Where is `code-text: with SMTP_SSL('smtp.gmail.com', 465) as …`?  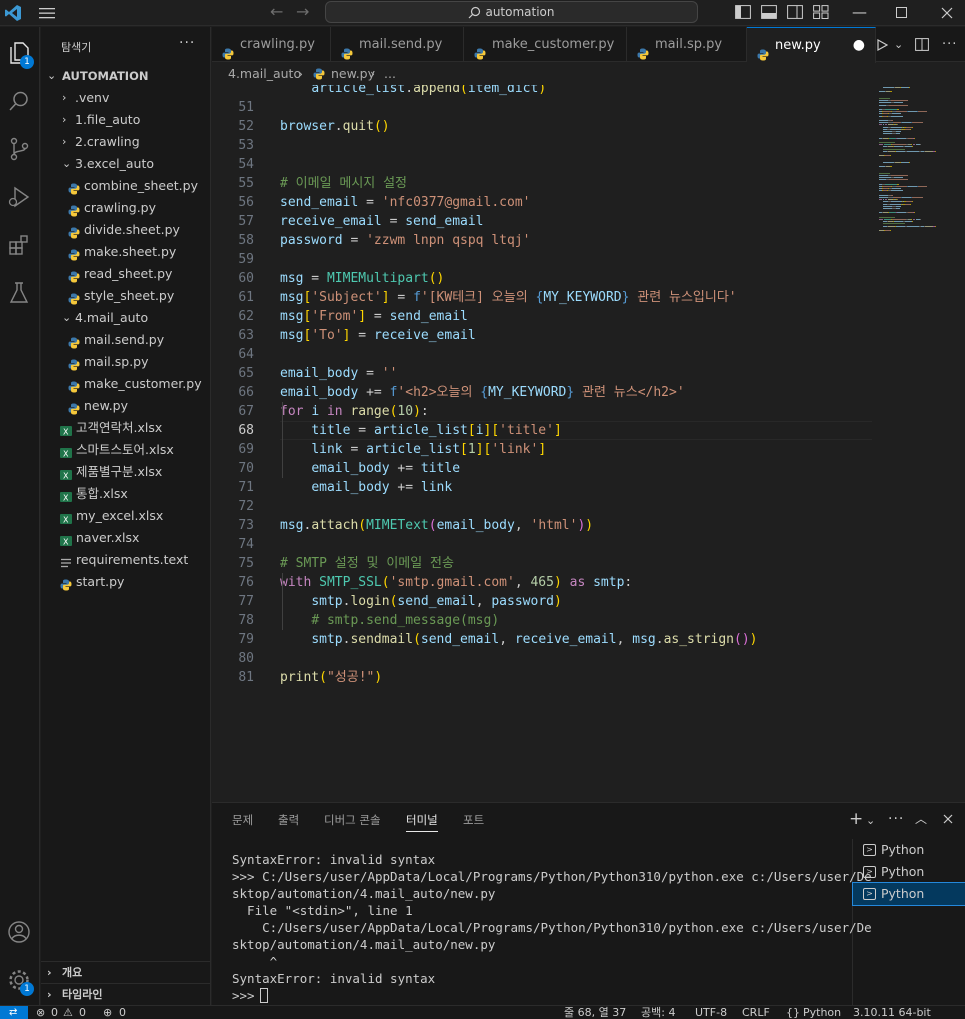 code-text: with SMTP_SSL('smtp.gmail.com', 465) as … is located at coordinates (456, 582).